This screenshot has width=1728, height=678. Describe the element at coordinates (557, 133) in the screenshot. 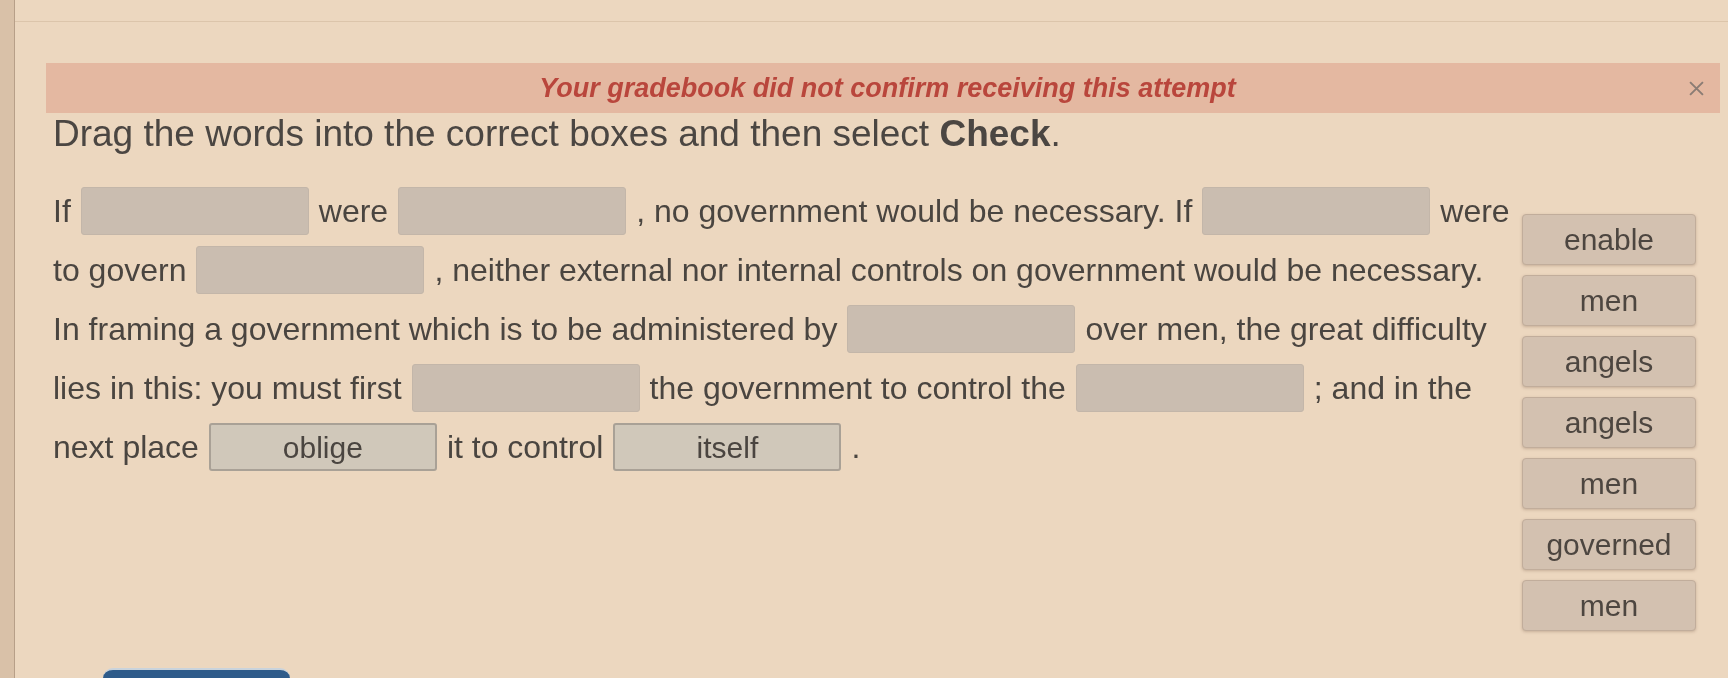

I see `instruction-text: Drag the words into the correct boxes and then select Check.` at that location.